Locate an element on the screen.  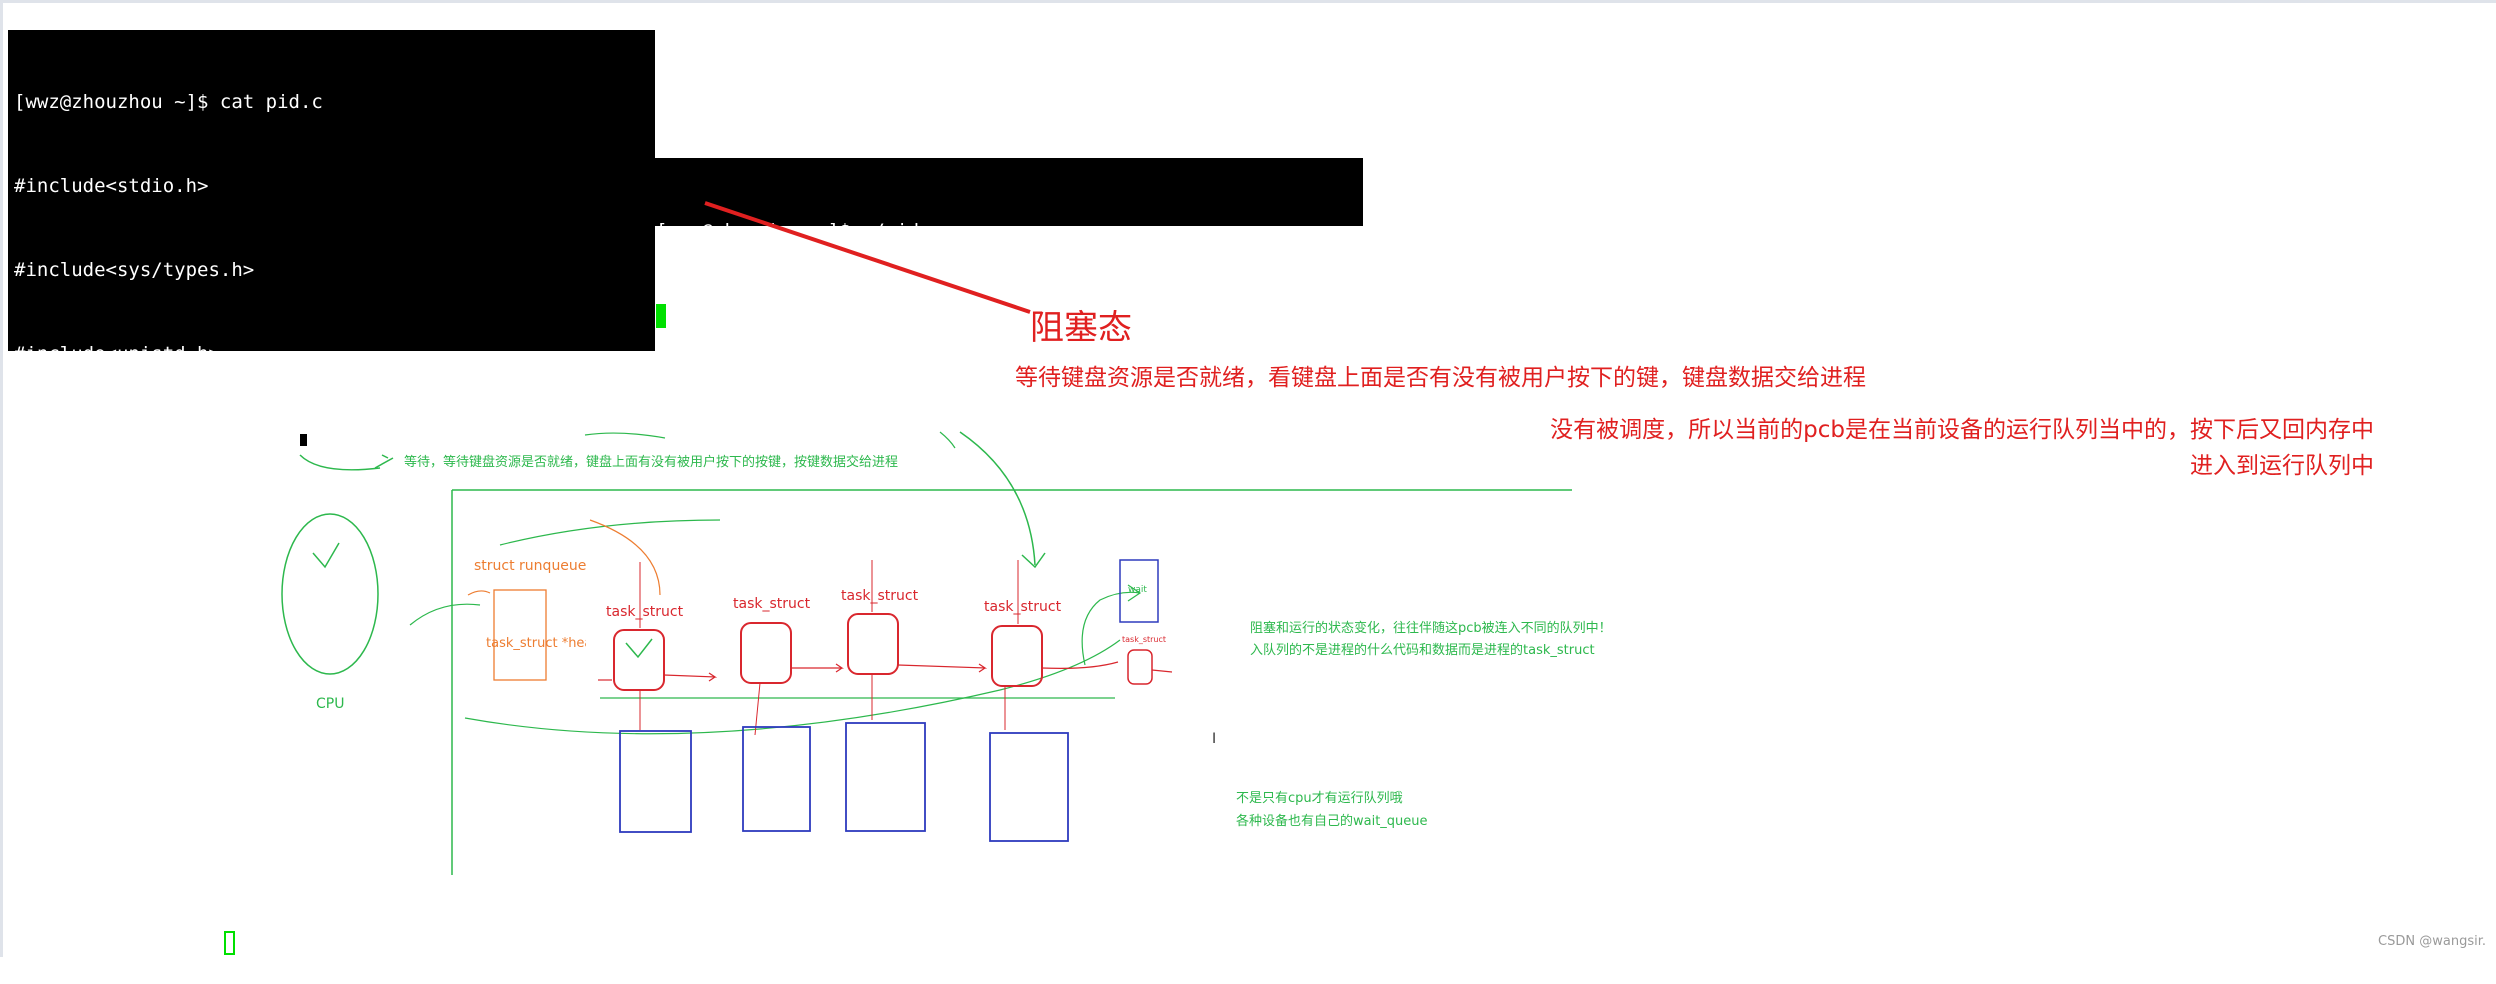
scheduling-note-line-1: 没有被调度，所以当前的pcb是在当前设备的运行队列当中的，按下后又回内存中 is located at coordinates (1962, 430).